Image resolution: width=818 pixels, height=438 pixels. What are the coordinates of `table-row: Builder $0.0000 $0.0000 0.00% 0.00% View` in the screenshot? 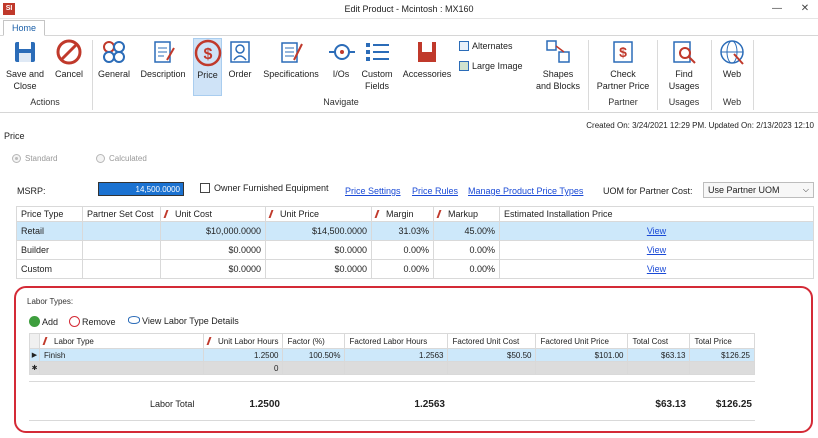 It's located at (415, 250).